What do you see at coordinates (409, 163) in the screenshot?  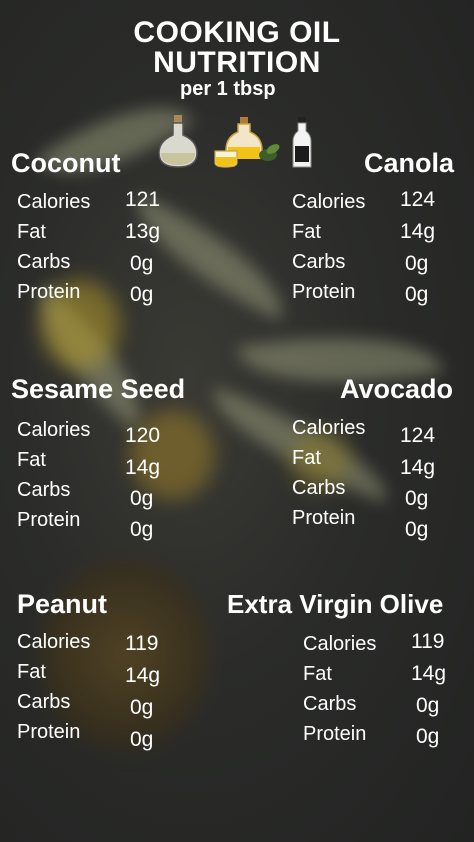 I see `oil-name-canola: Canola` at bounding box center [409, 163].